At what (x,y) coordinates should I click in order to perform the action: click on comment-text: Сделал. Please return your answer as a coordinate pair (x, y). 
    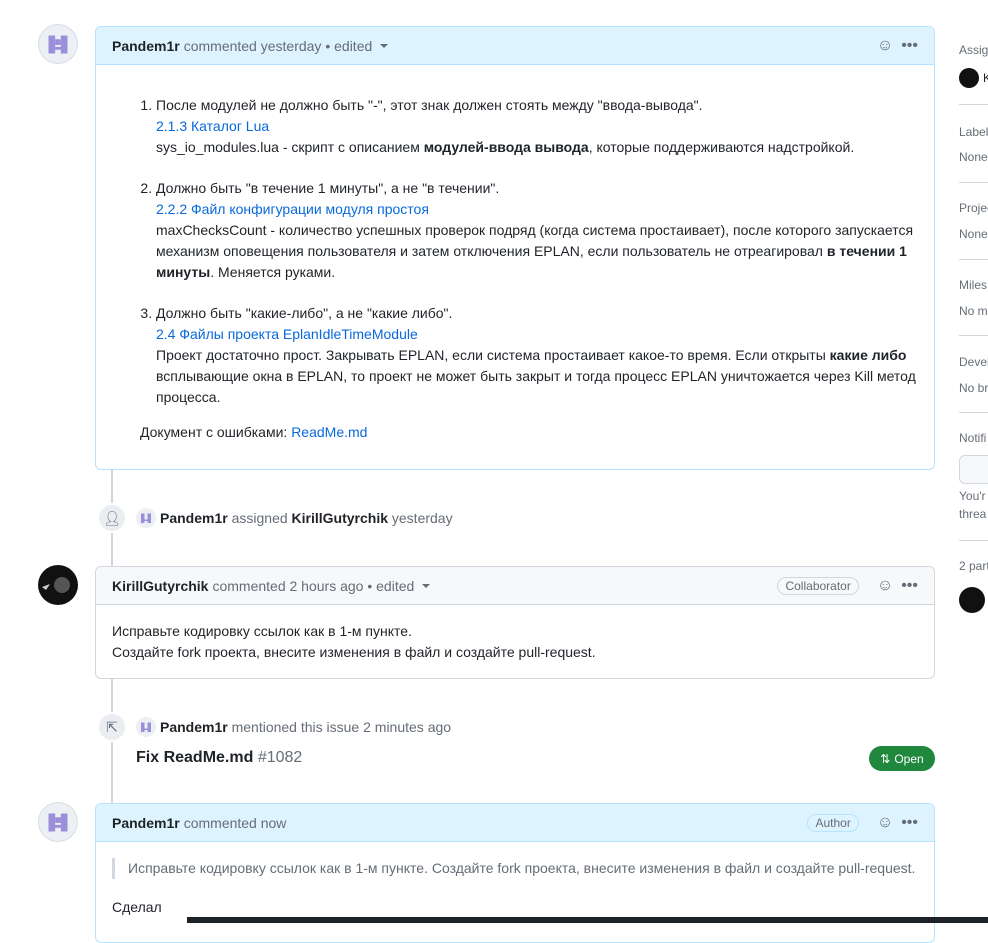
    Looking at the image, I should click on (137, 907).